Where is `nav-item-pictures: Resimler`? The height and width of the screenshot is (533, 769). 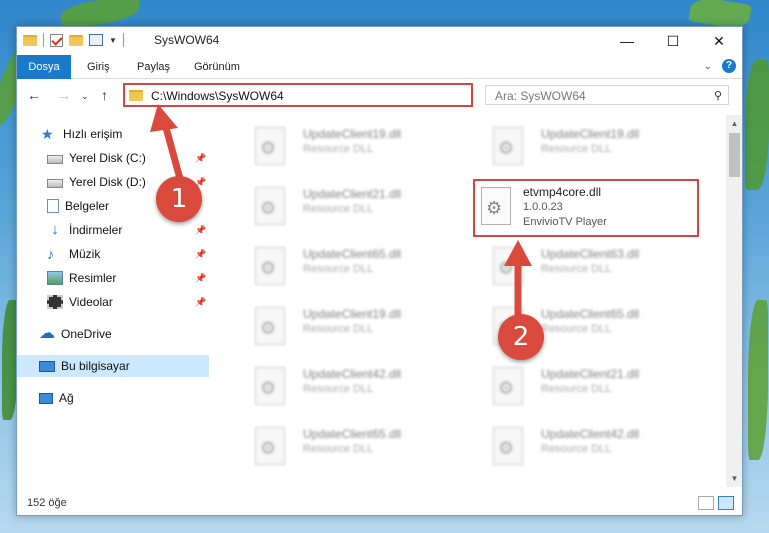 nav-item-pictures: Resimler is located at coordinates (81, 278).